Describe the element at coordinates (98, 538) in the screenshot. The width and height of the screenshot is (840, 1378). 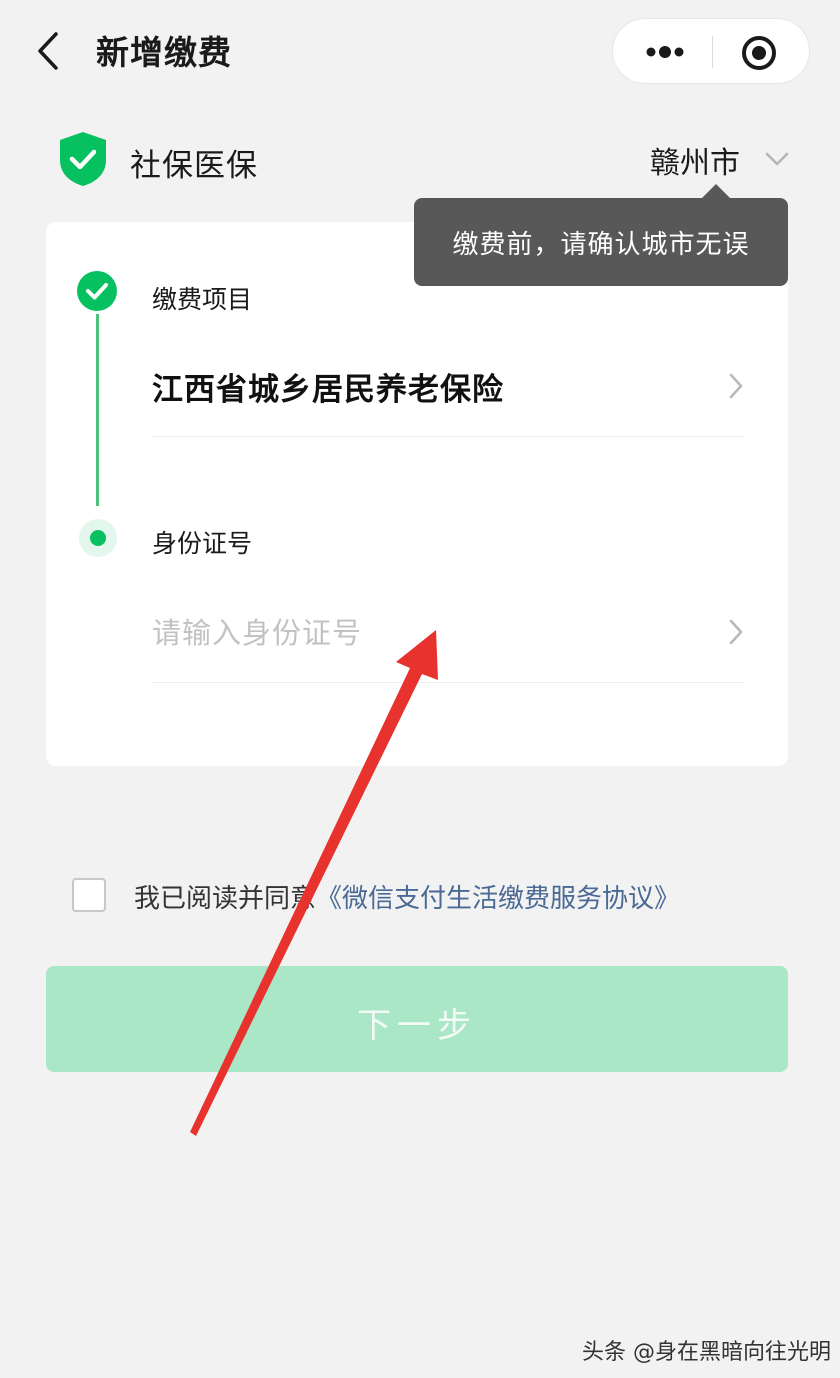
I see `step-current-dot-icon` at that location.